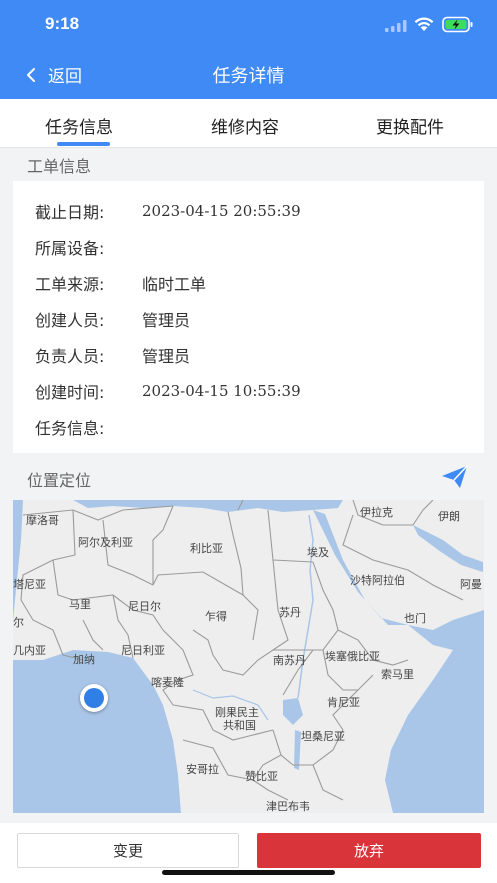 The image size is (497, 883). Describe the element at coordinates (70, 320) in the screenshot. I see `field-label: 创建人员:` at that location.